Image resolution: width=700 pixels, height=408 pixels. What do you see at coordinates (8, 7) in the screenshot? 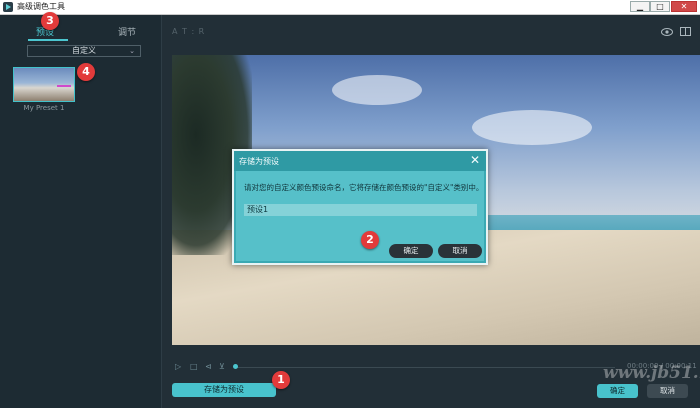
I see `app-icon` at bounding box center [8, 7].